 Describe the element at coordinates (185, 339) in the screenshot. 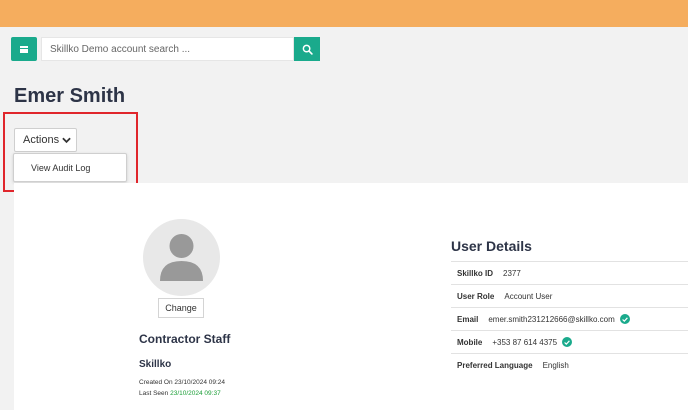

I see `user-role-heading: Contractor Staff` at that location.